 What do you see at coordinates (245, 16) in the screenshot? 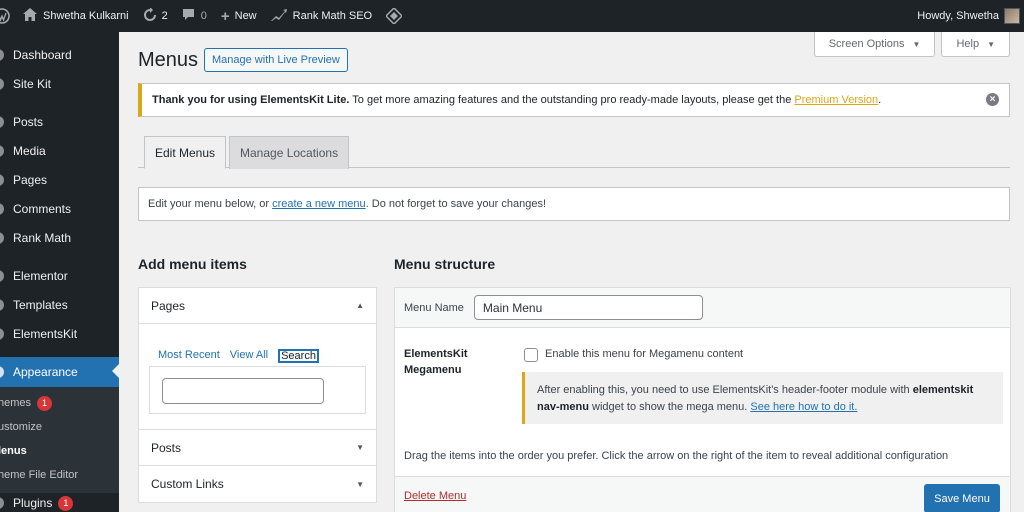
I see `new-label: New` at bounding box center [245, 16].